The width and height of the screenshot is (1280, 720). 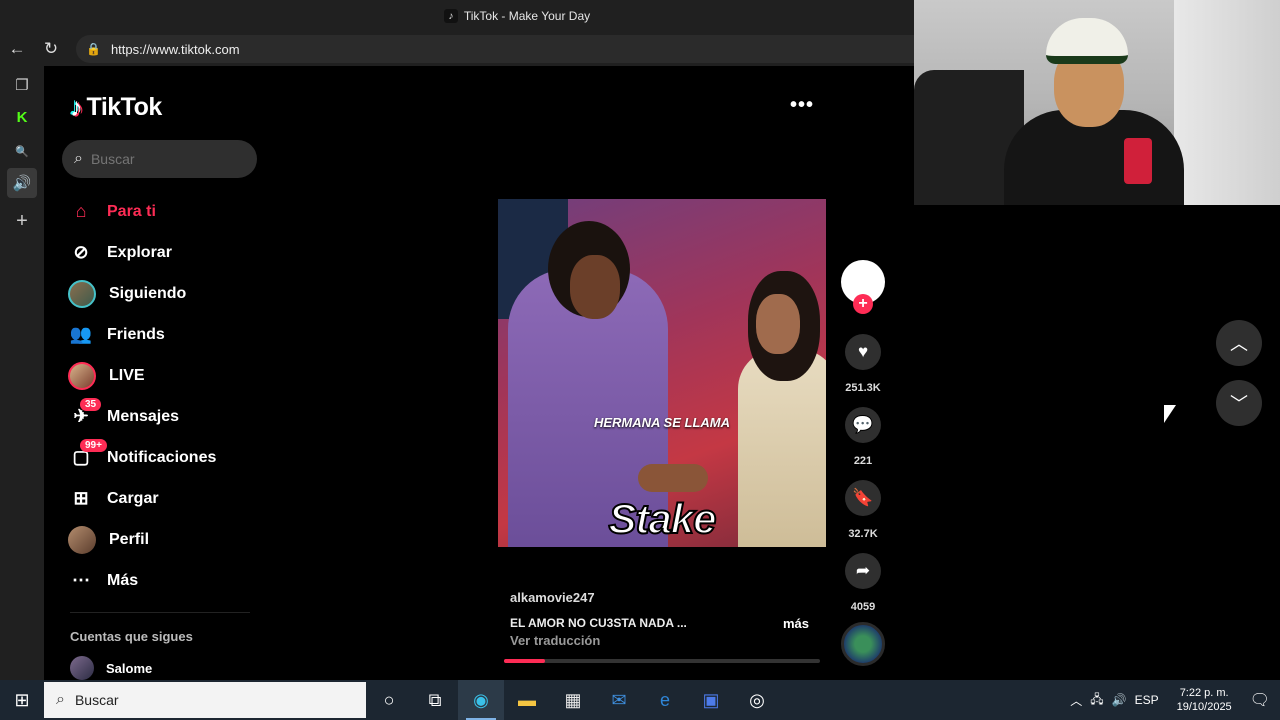 I want to click on new-tab-plus-icon: +, so click(x=22, y=221).